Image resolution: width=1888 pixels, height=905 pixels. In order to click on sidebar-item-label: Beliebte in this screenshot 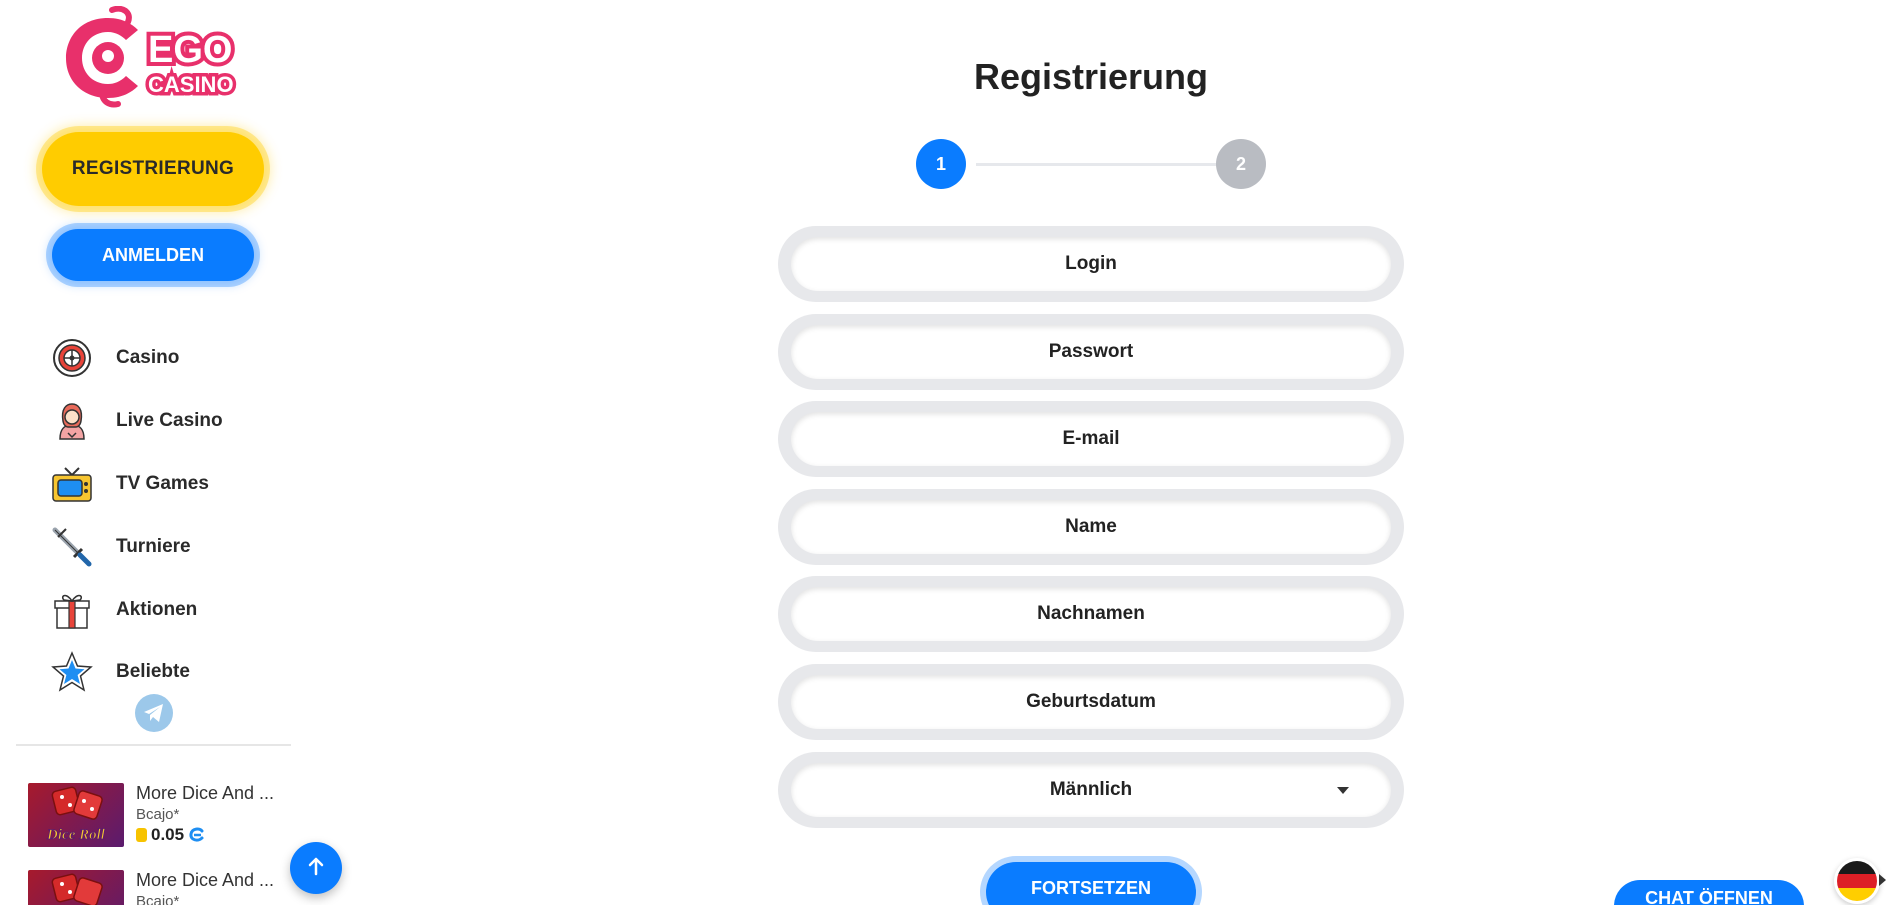, I will do `click(153, 672)`.